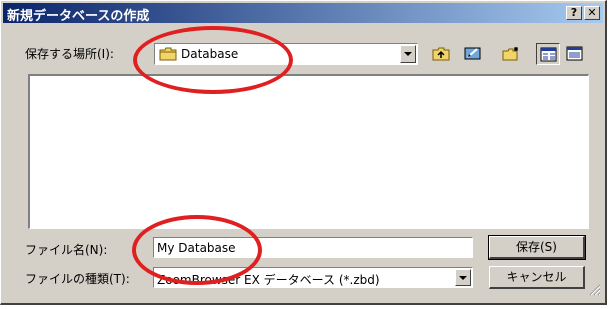 This screenshot has height=309, width=611. I want to click on save-in-label: 保存する場所(I):, so click(69, 54).